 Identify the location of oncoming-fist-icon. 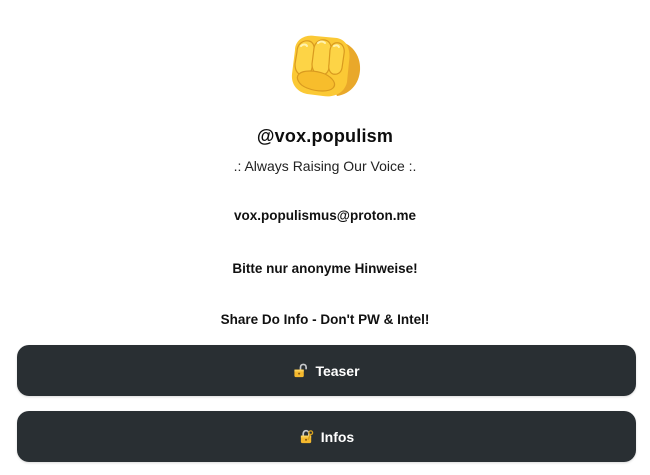
(325, 64).